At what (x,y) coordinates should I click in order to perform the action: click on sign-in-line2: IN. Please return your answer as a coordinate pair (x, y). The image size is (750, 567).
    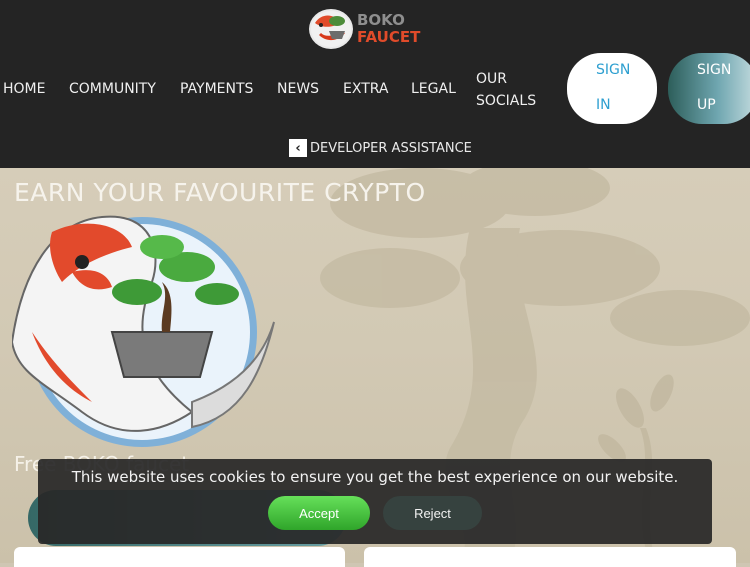
    Looking at the image, I should click on (603, 105).